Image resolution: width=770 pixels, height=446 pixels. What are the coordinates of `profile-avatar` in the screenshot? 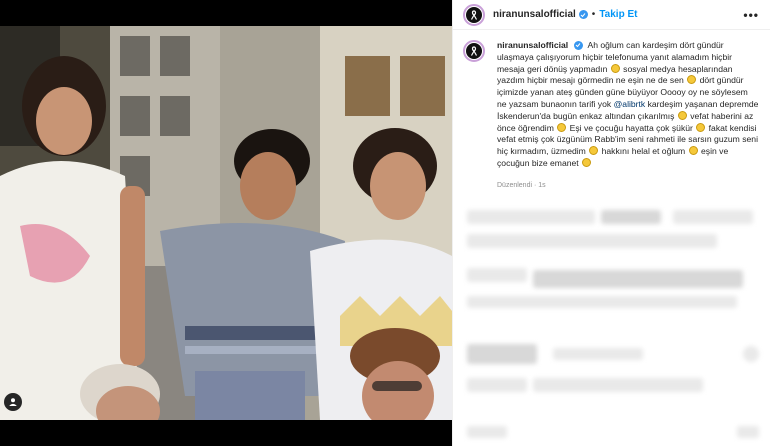 It's located at (474, 14).